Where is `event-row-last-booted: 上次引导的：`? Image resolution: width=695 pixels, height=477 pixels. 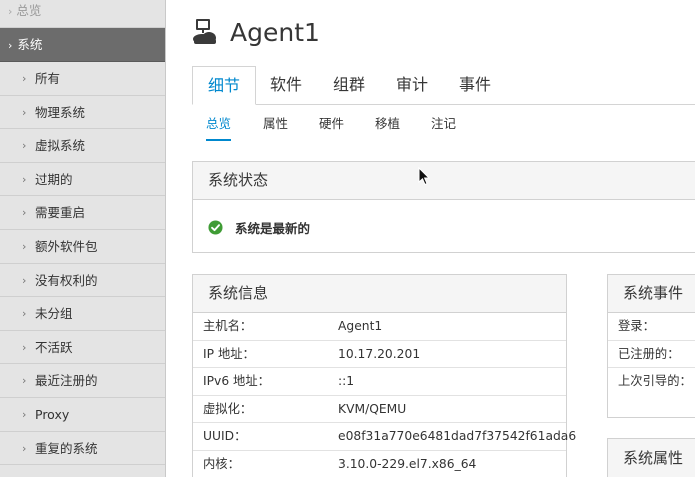
event-row-last-booted: 上次引导的： is located at coordinates (651, 382).